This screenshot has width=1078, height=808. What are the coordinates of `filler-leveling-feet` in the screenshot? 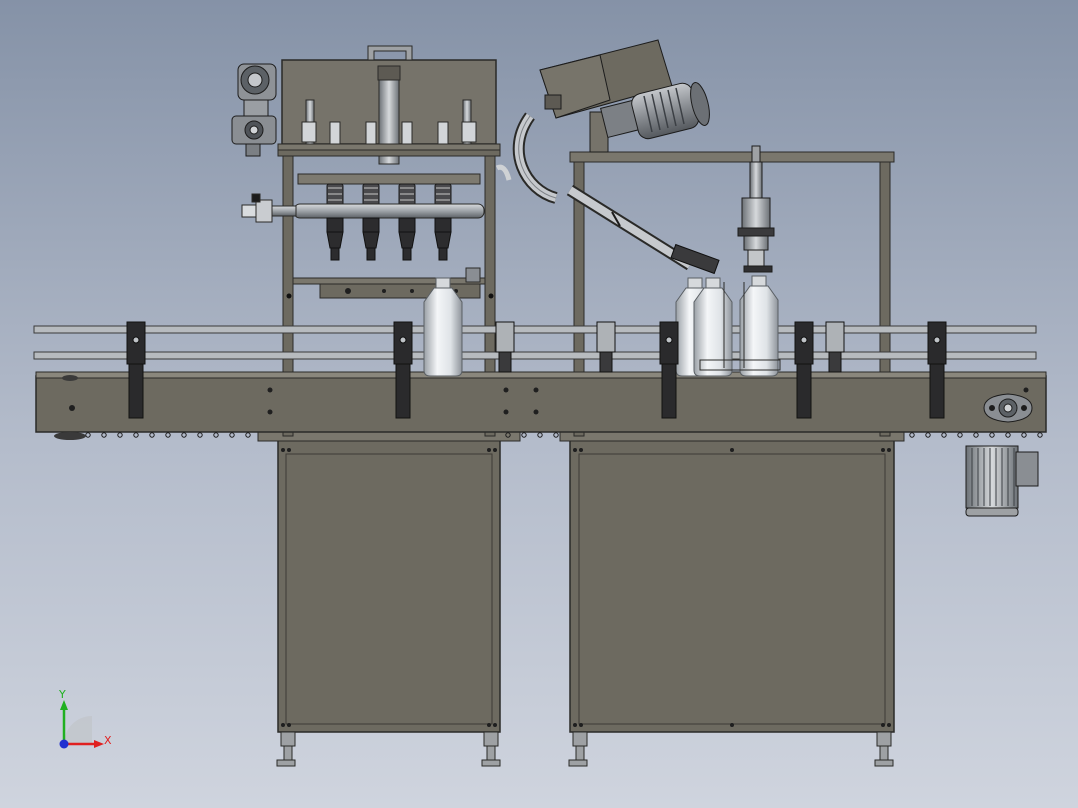 It's located at (388, 749).